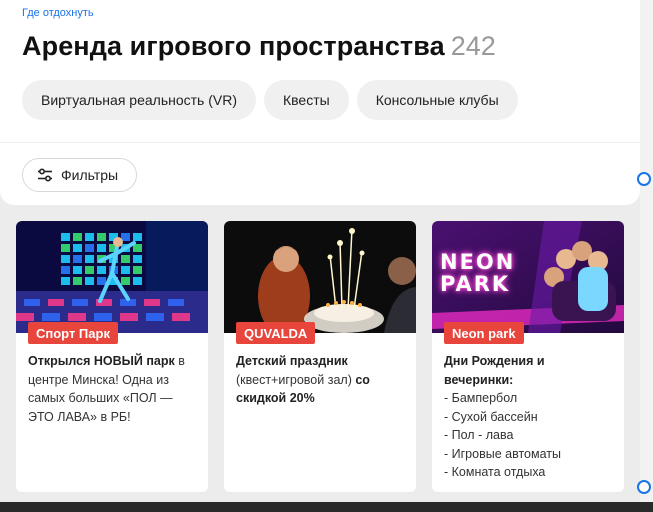 The width and height of the screenshot is (653, 512). I want to click on chip-quests: Квесты, so click(306, 100).